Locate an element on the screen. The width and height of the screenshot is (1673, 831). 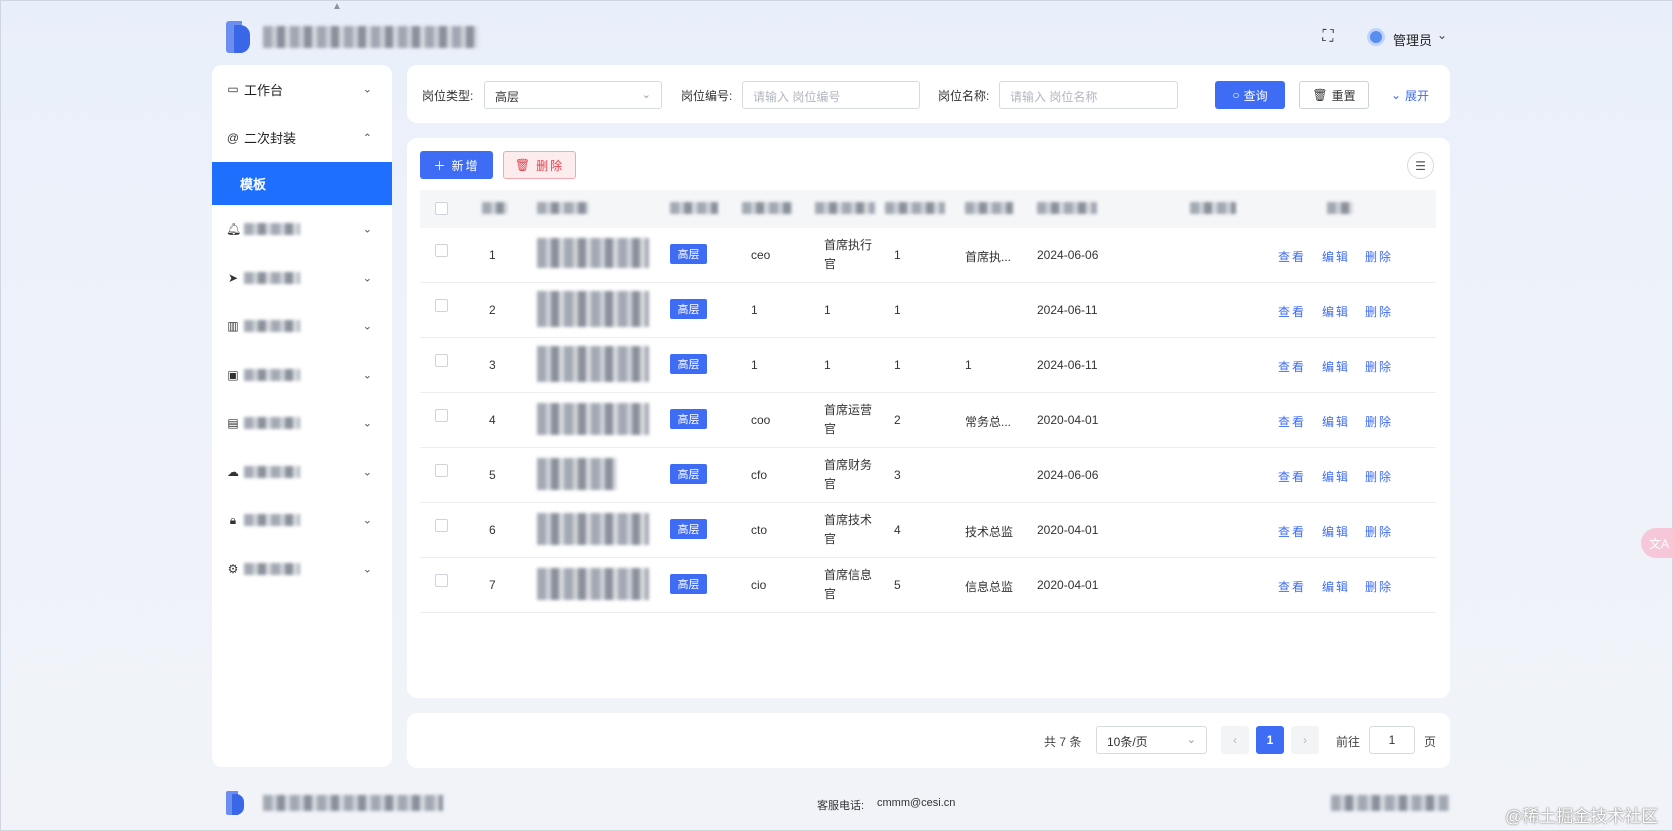
prev-page-button: ‹ is located at coordinates (1235, 740).